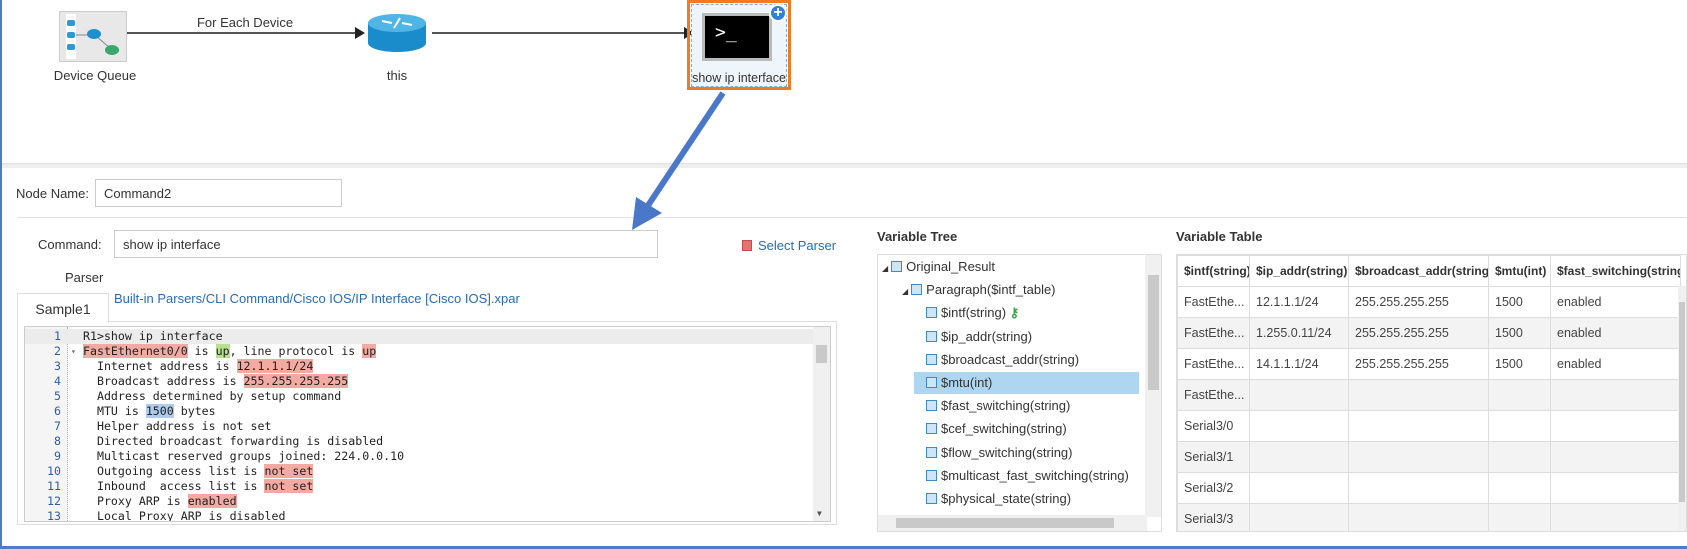  Describe the element at coordinates (747, 245) in the screenshot. I see `parser-icon` at that location.